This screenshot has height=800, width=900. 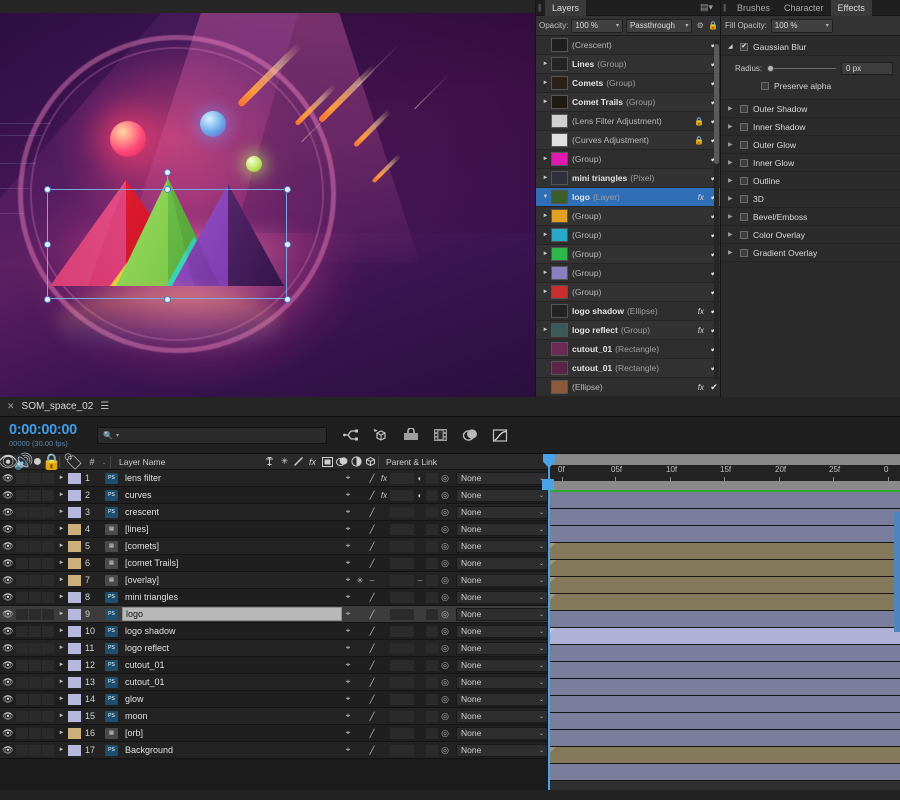 I want to click on layer-item: ►mini triangles(Pixel)✔, so click(x=628, y=178).